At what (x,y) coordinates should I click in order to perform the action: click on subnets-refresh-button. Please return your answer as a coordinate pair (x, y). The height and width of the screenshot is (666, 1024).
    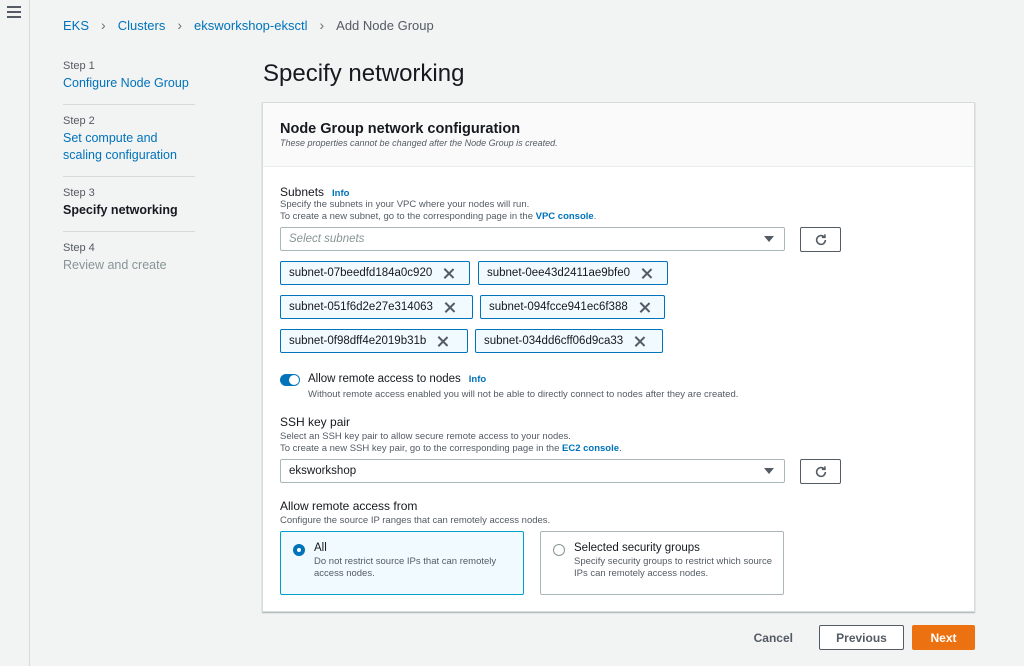
    Looking at the image, I should click on (820, 239).